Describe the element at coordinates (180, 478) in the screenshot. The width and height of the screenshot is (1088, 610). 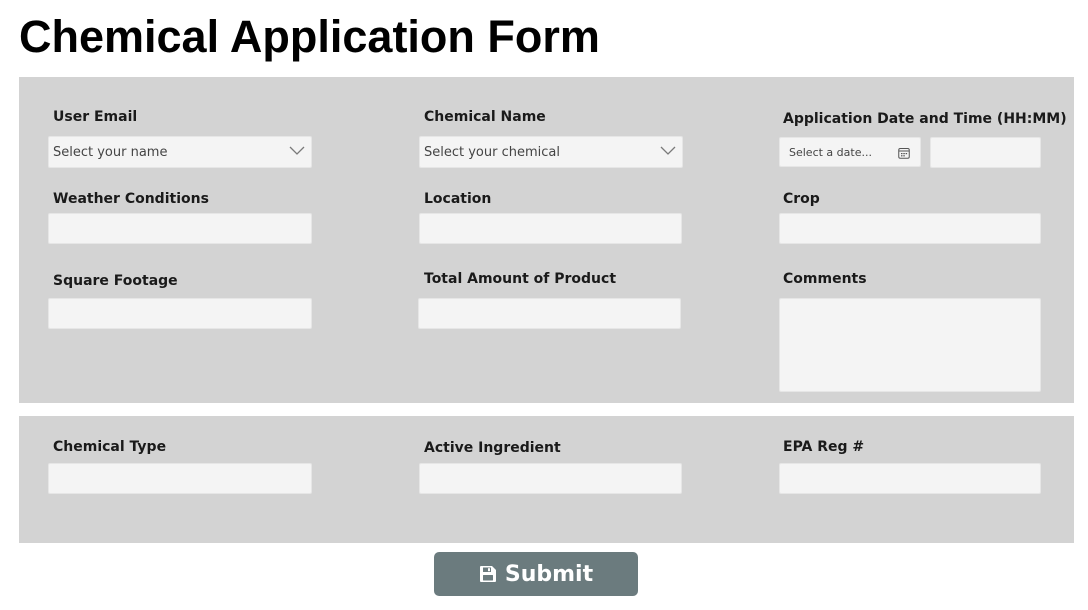
I see `chemical-type-input` at that location.